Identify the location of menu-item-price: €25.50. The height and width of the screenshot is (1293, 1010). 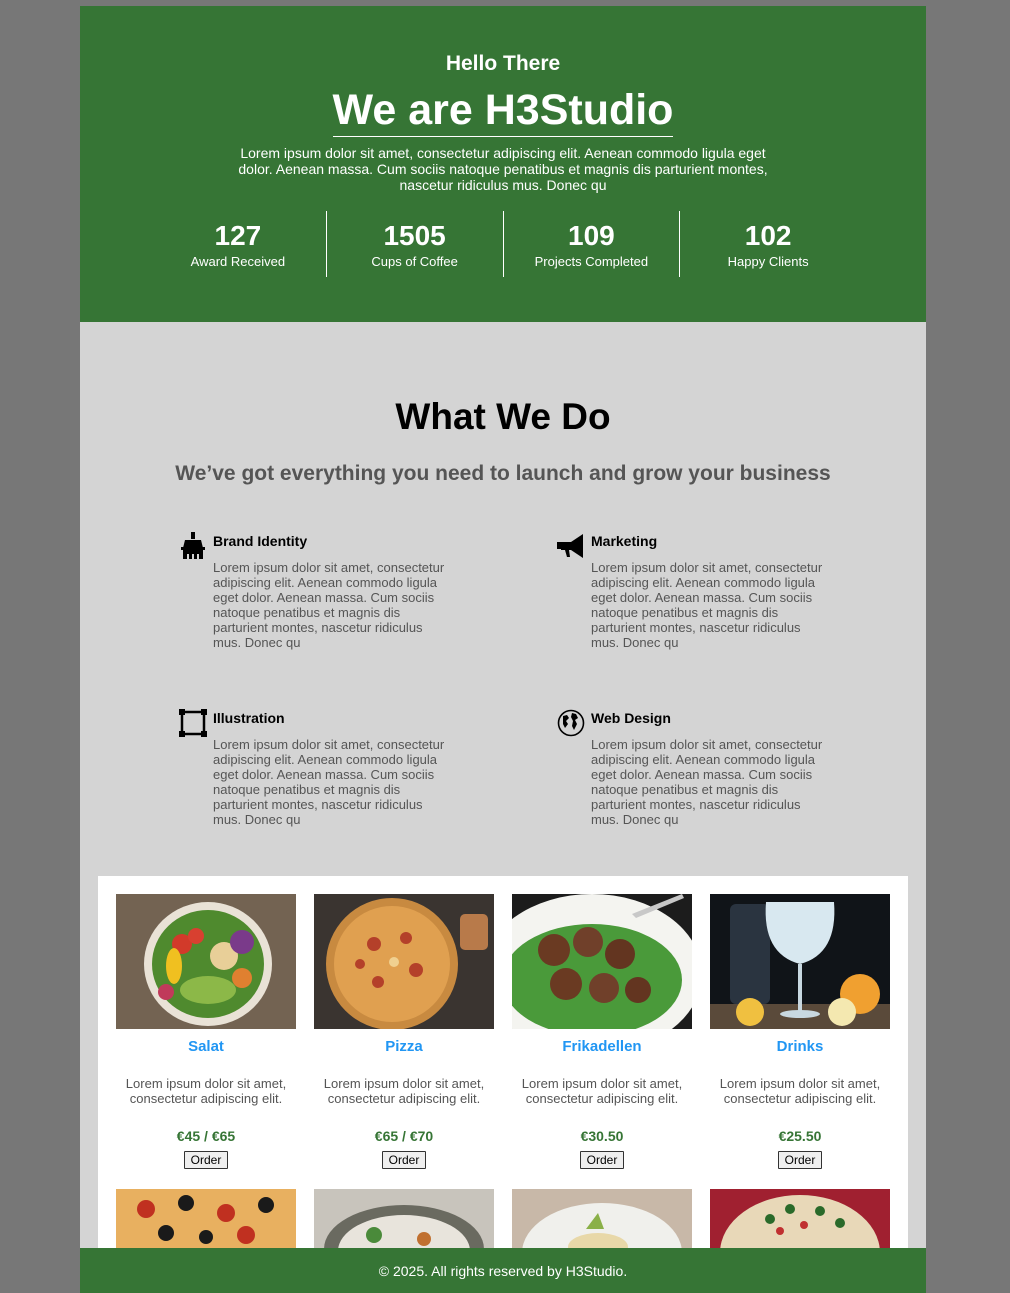
(800, 1136).